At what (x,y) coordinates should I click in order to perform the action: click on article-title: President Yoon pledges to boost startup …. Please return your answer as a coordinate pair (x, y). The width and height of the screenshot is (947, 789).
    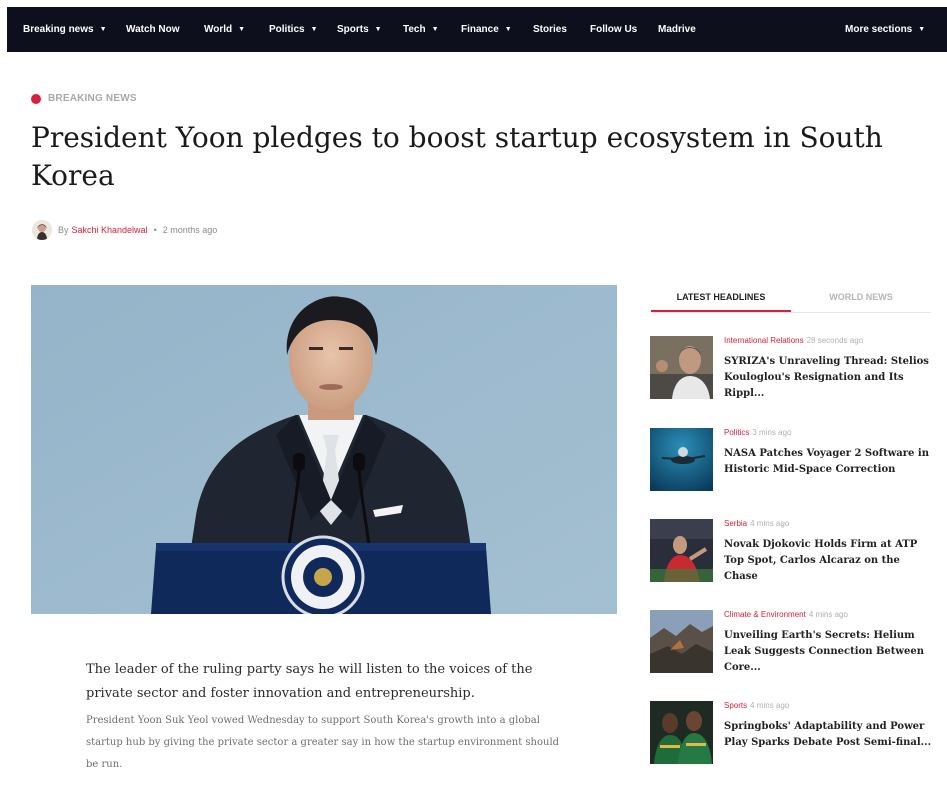
    Looking at the image, I should click on (457, 156).